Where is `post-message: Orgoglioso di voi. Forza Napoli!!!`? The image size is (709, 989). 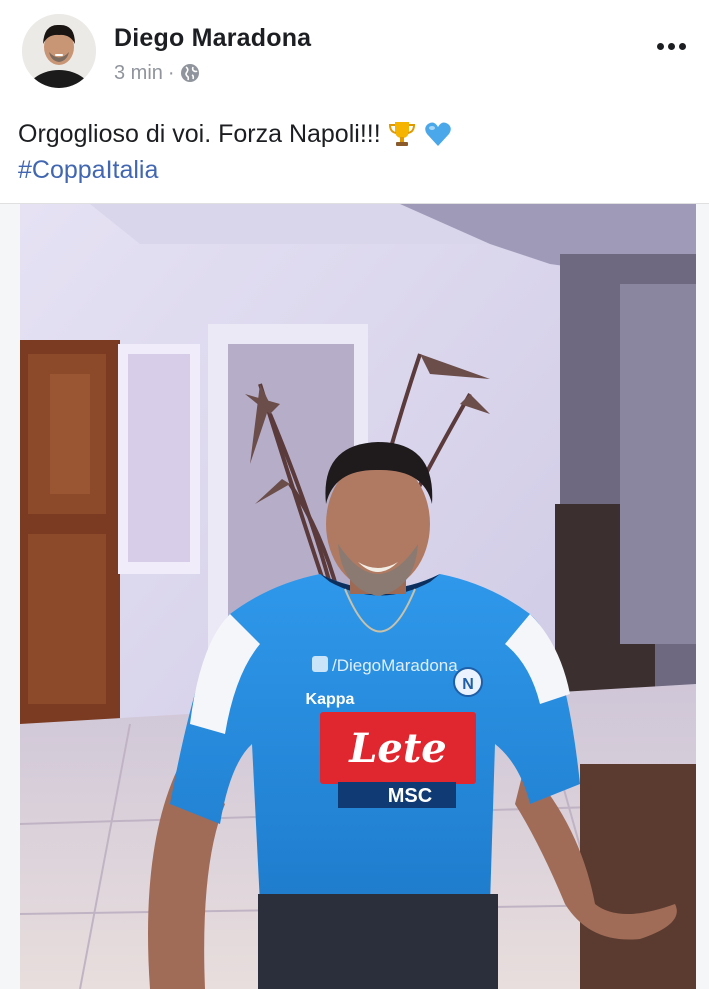 post-message: Orgoglioso di voi. Forza Napoli!!! is located at coordinates (235, 134).